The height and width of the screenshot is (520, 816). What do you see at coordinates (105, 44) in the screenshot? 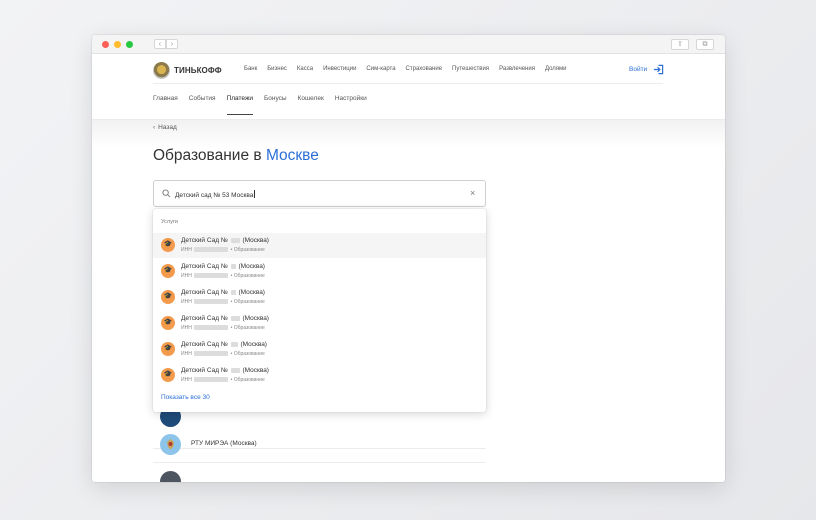
I see `close-window-button` at bounding box center [105, 44].